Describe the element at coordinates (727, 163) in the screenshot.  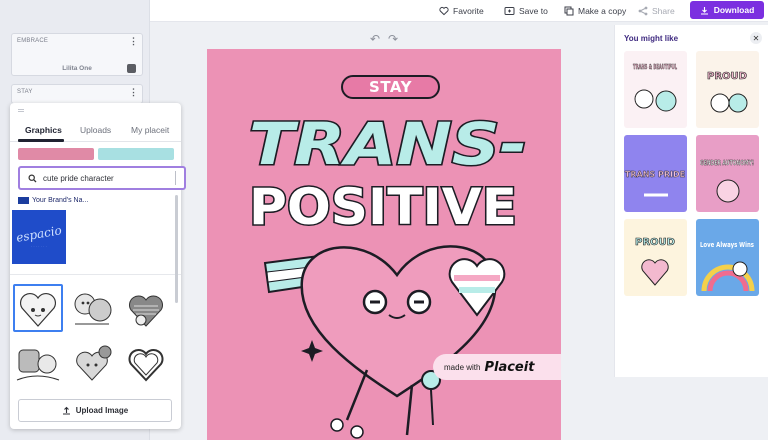
I see `suggestion-card-text: GENDER AUTONOMY!` at that location.